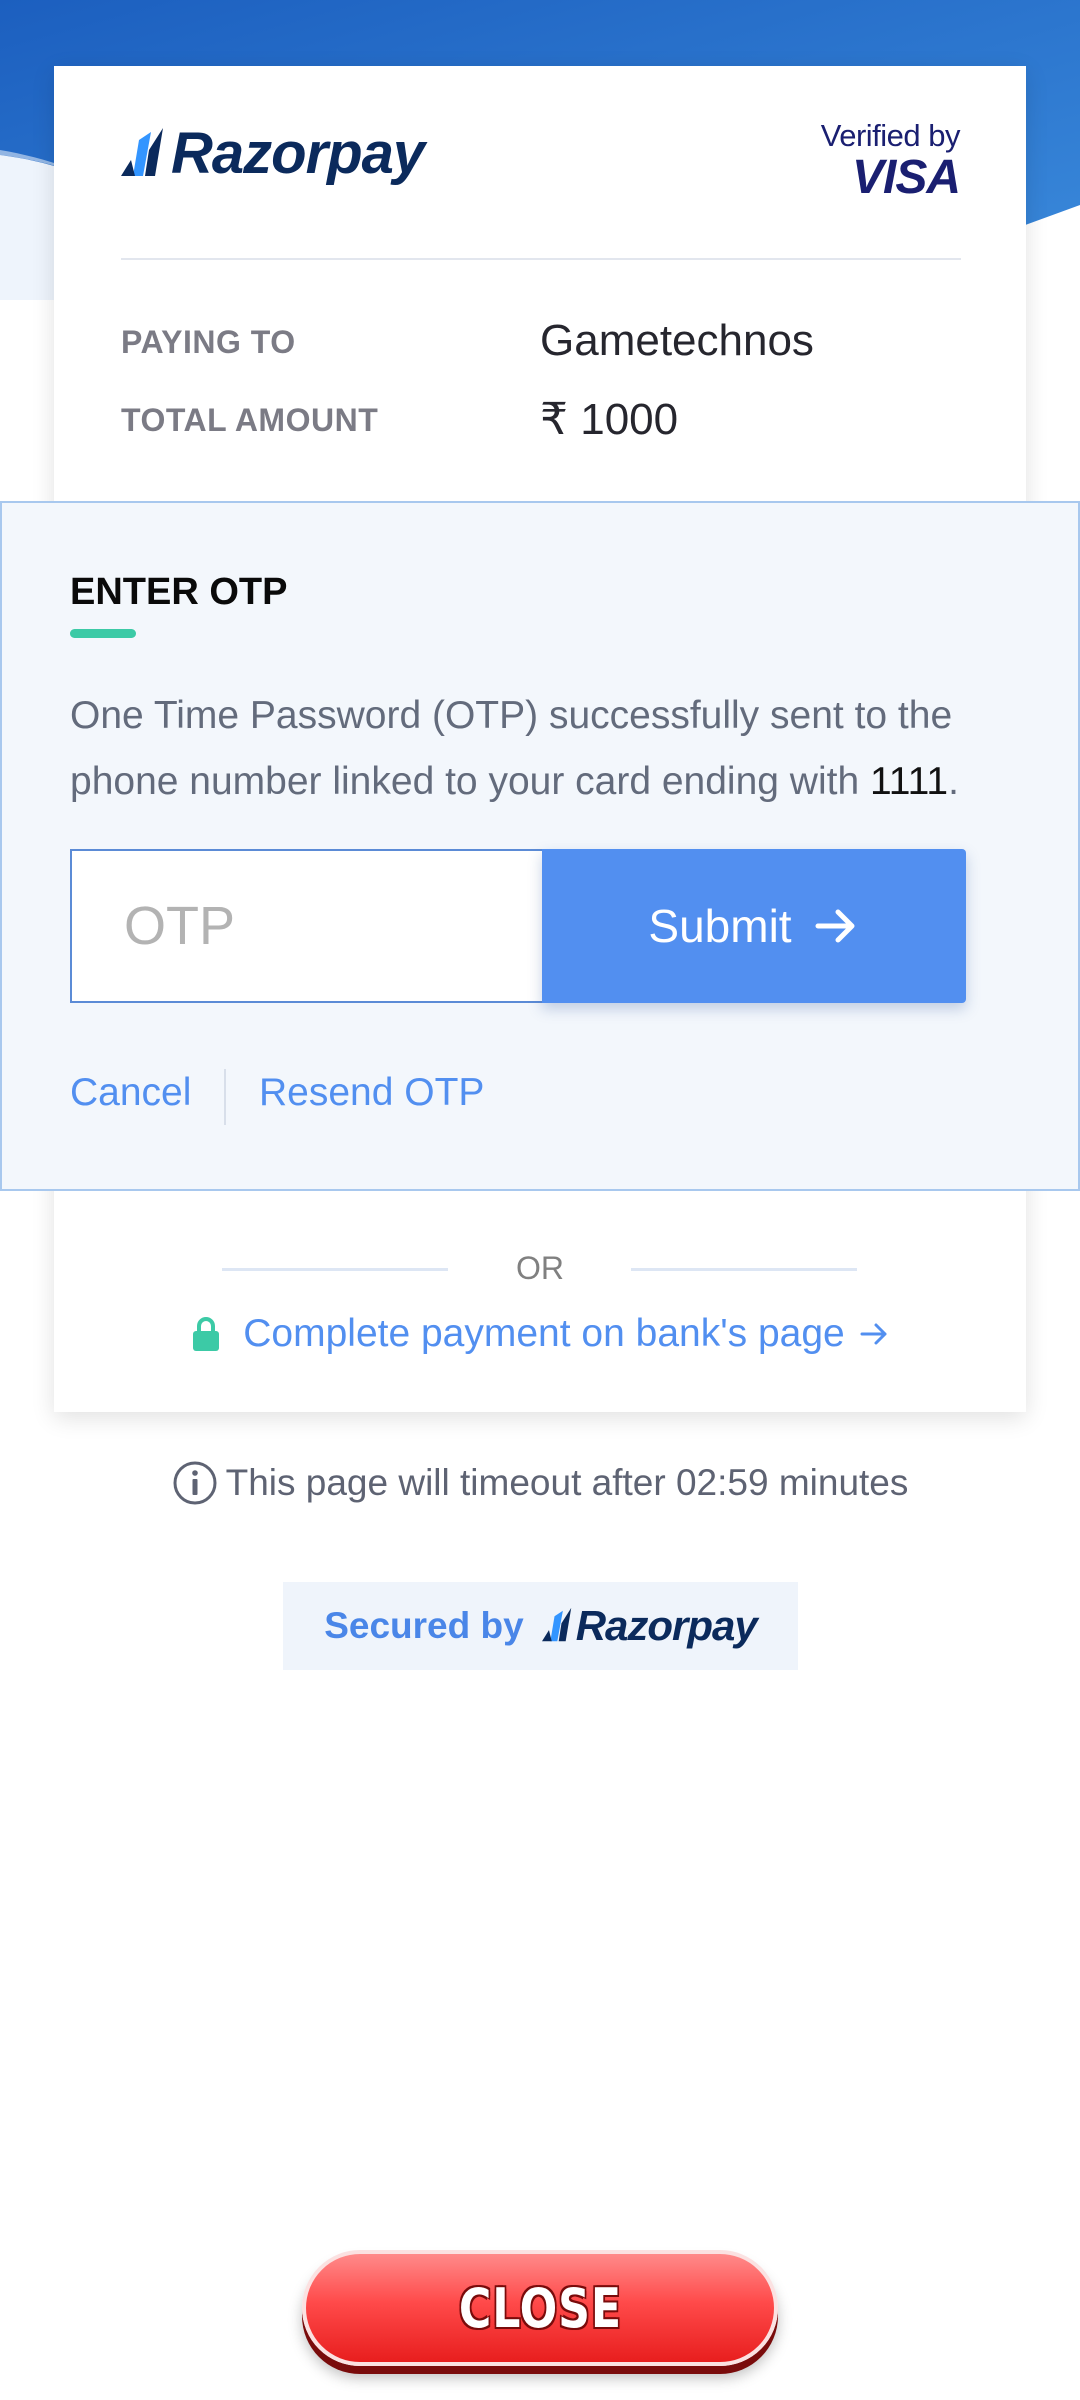 This screenshot has width=1080, height=2400. I want to click on secured-by-badge: Secured by Razorpay, so click(540, 1626).